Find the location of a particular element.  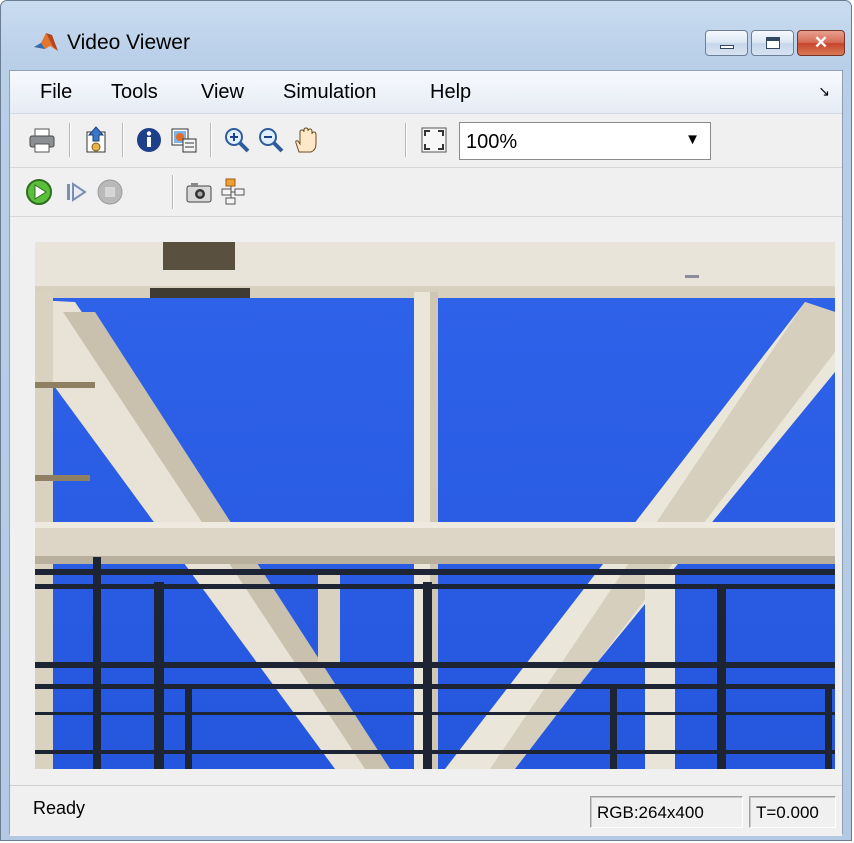

zoom-in-button is located at coordinates (237, 140).